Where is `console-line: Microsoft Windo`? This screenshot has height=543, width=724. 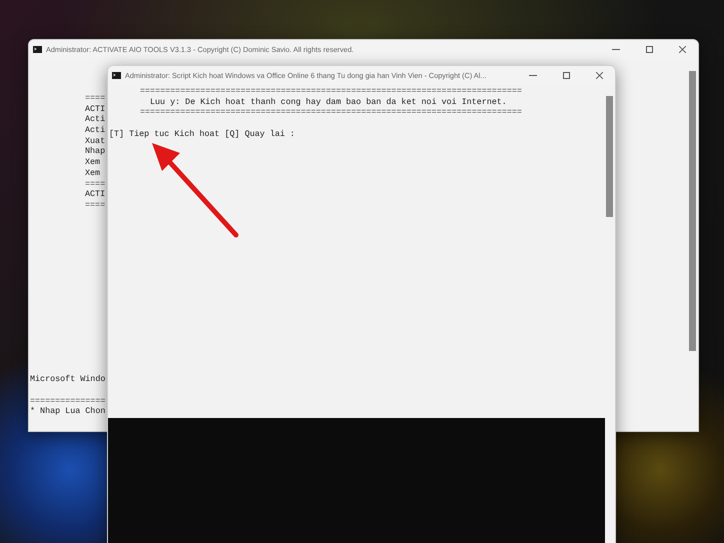 console-line: Microsoft Windo is located at coordinates (68, 379).